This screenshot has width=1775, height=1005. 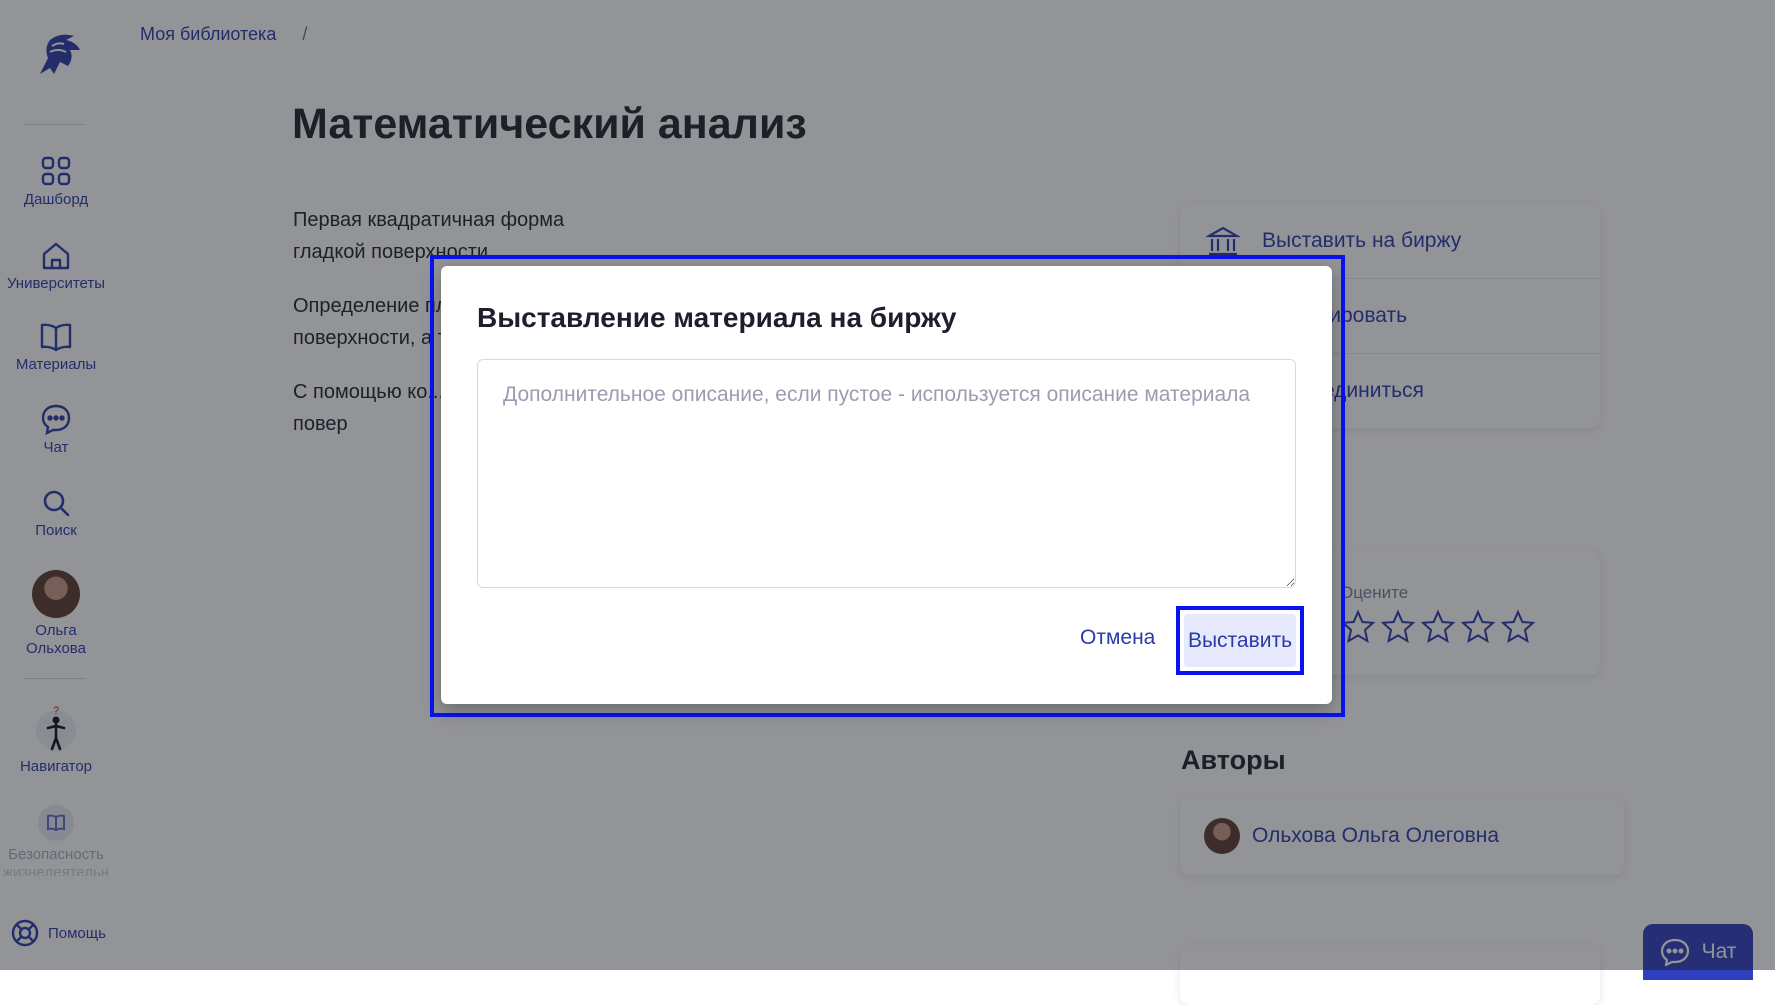 What do you see at coordinates (717, 317) in the screenshot?
I see `dialog-title: Выставление материала на биржу` at bounding box center [717, 317].